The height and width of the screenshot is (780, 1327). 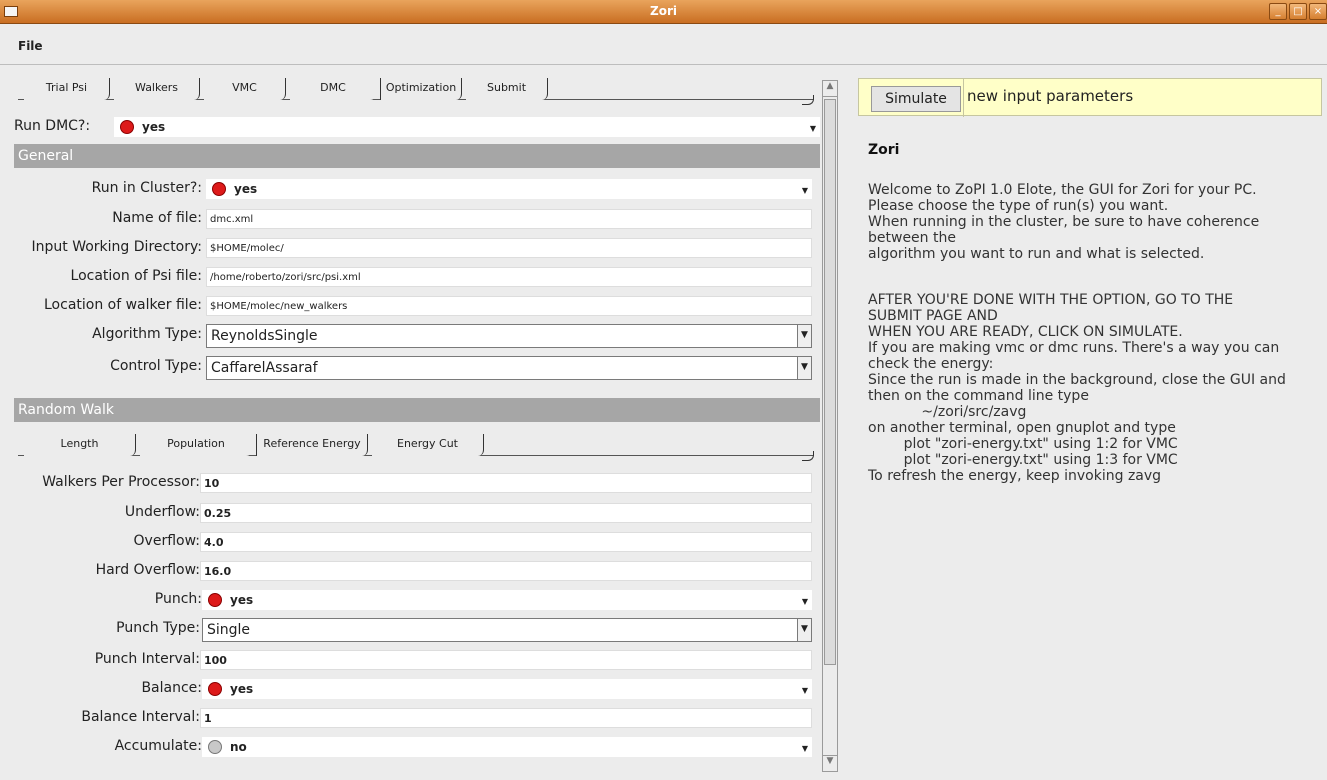 I want to click on tab-submit: Submit, so click(x=507, y=89).